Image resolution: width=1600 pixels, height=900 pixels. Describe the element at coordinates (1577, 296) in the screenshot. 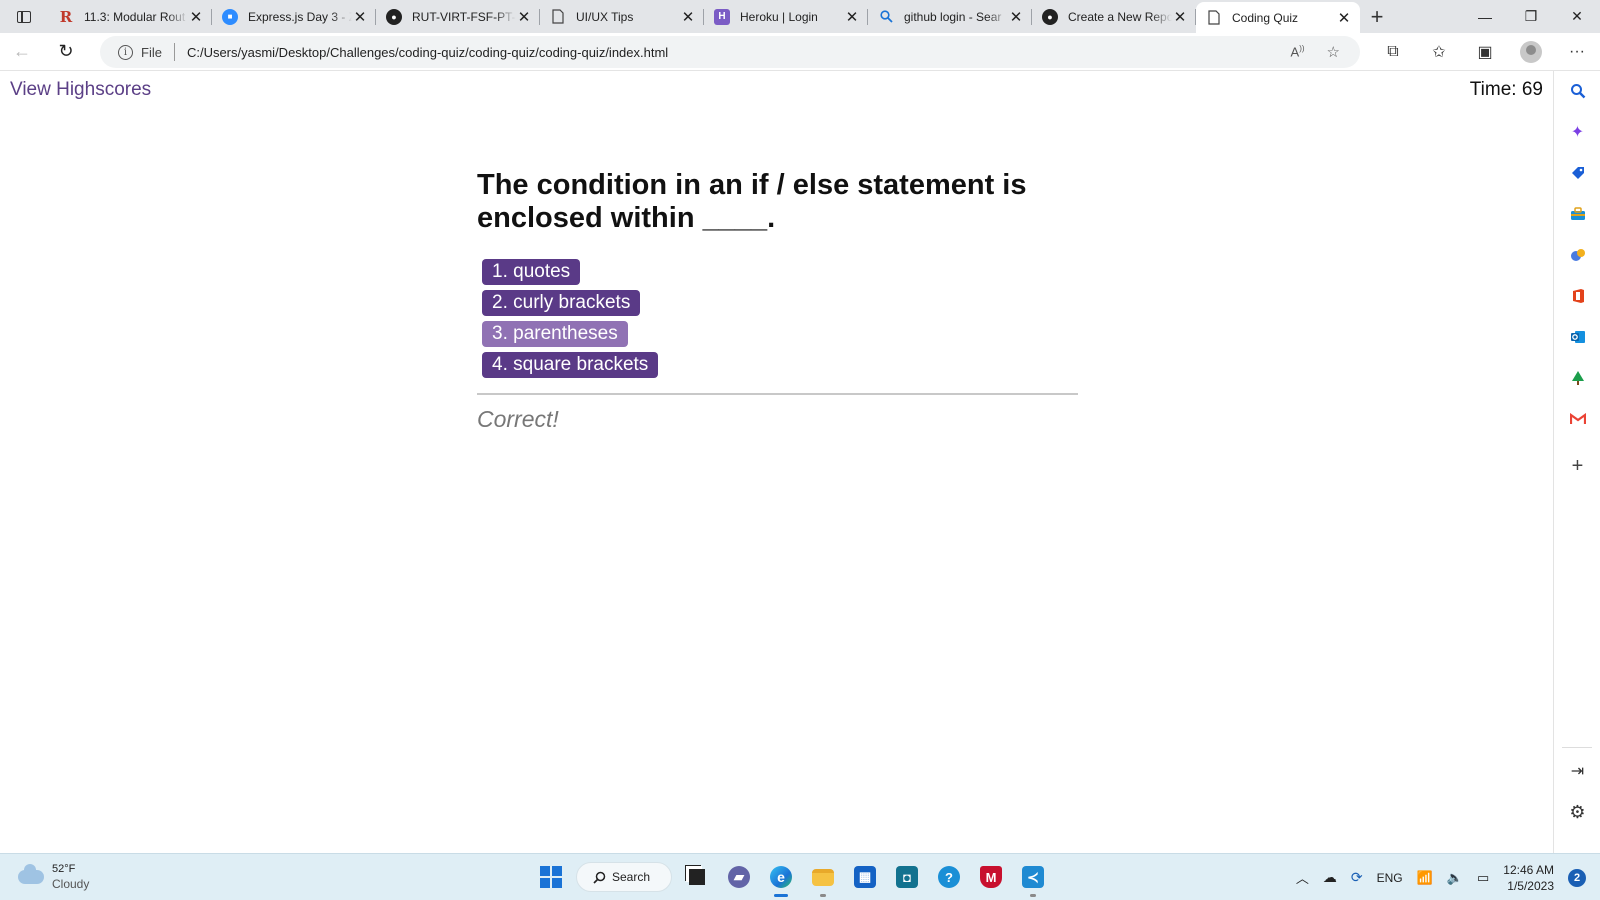

I see `sidebar-office-icon` at that location.